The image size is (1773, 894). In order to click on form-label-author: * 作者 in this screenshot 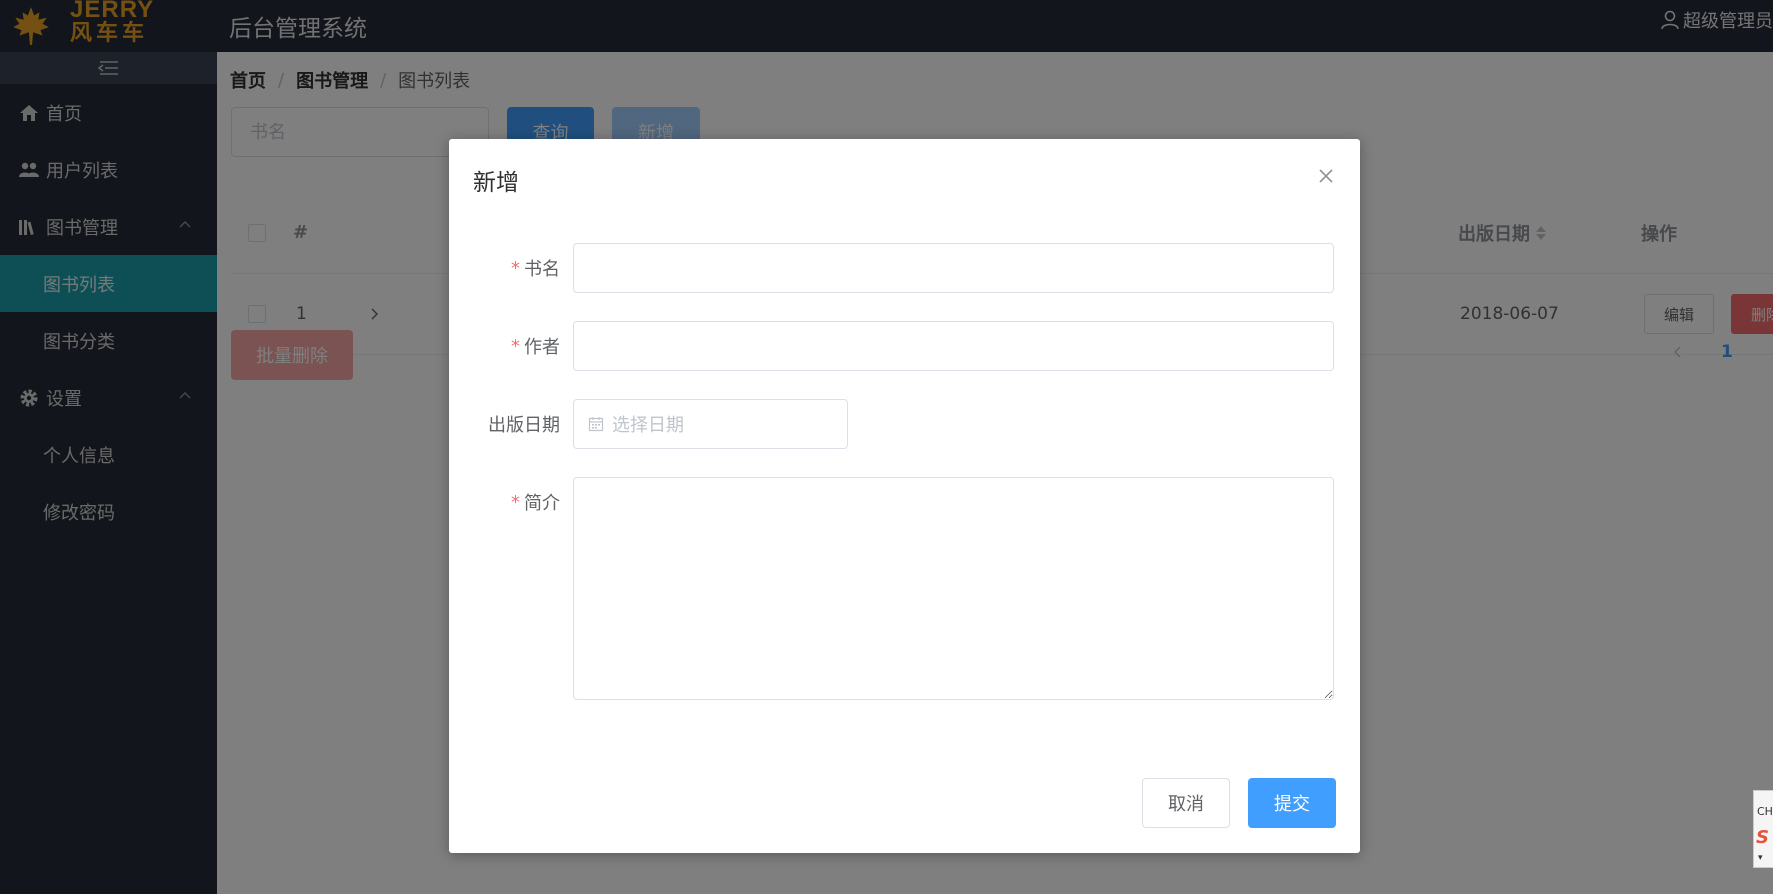, I will do `click(535, 347)`.